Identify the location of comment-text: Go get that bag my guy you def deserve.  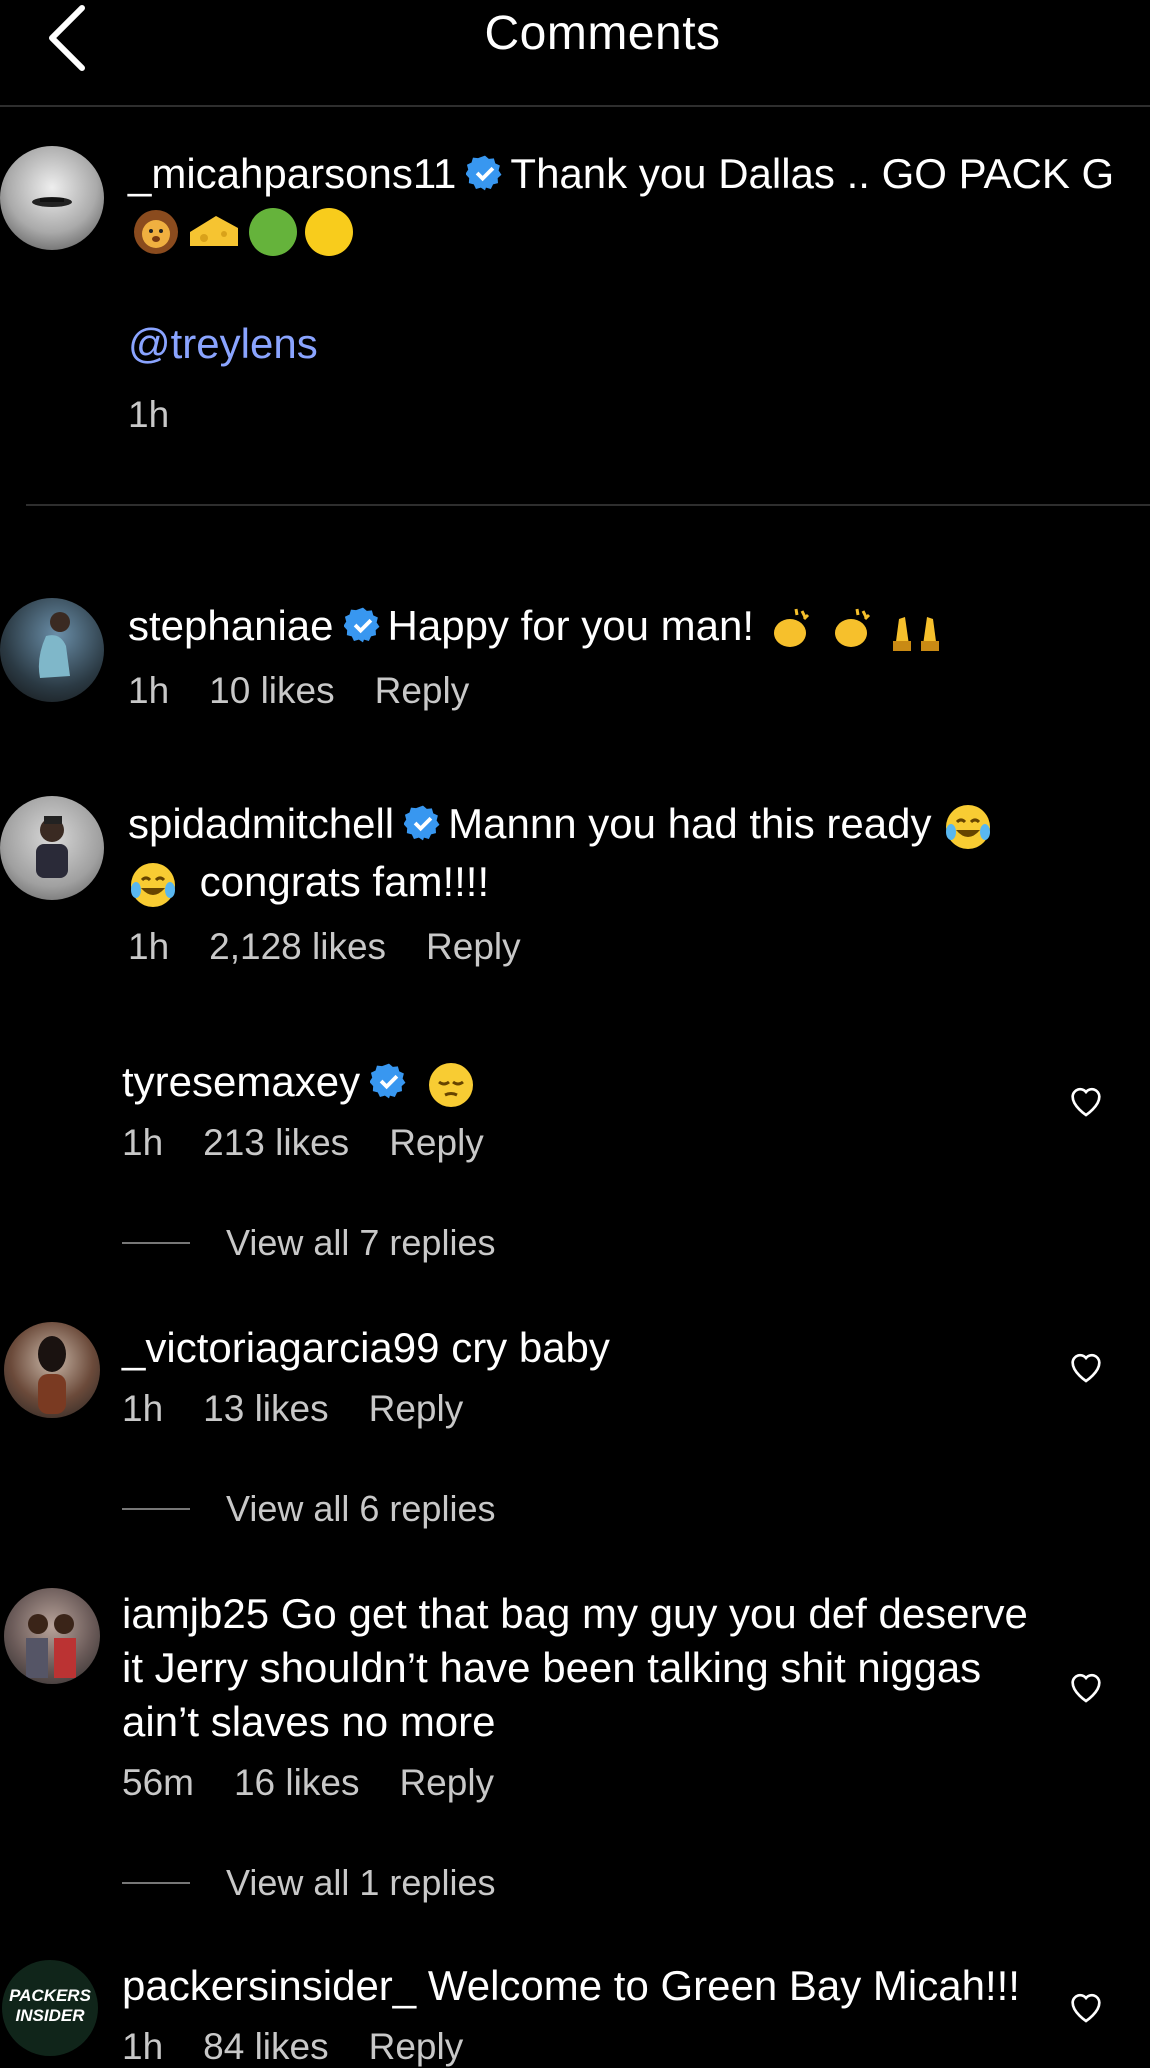
(654, 1613).